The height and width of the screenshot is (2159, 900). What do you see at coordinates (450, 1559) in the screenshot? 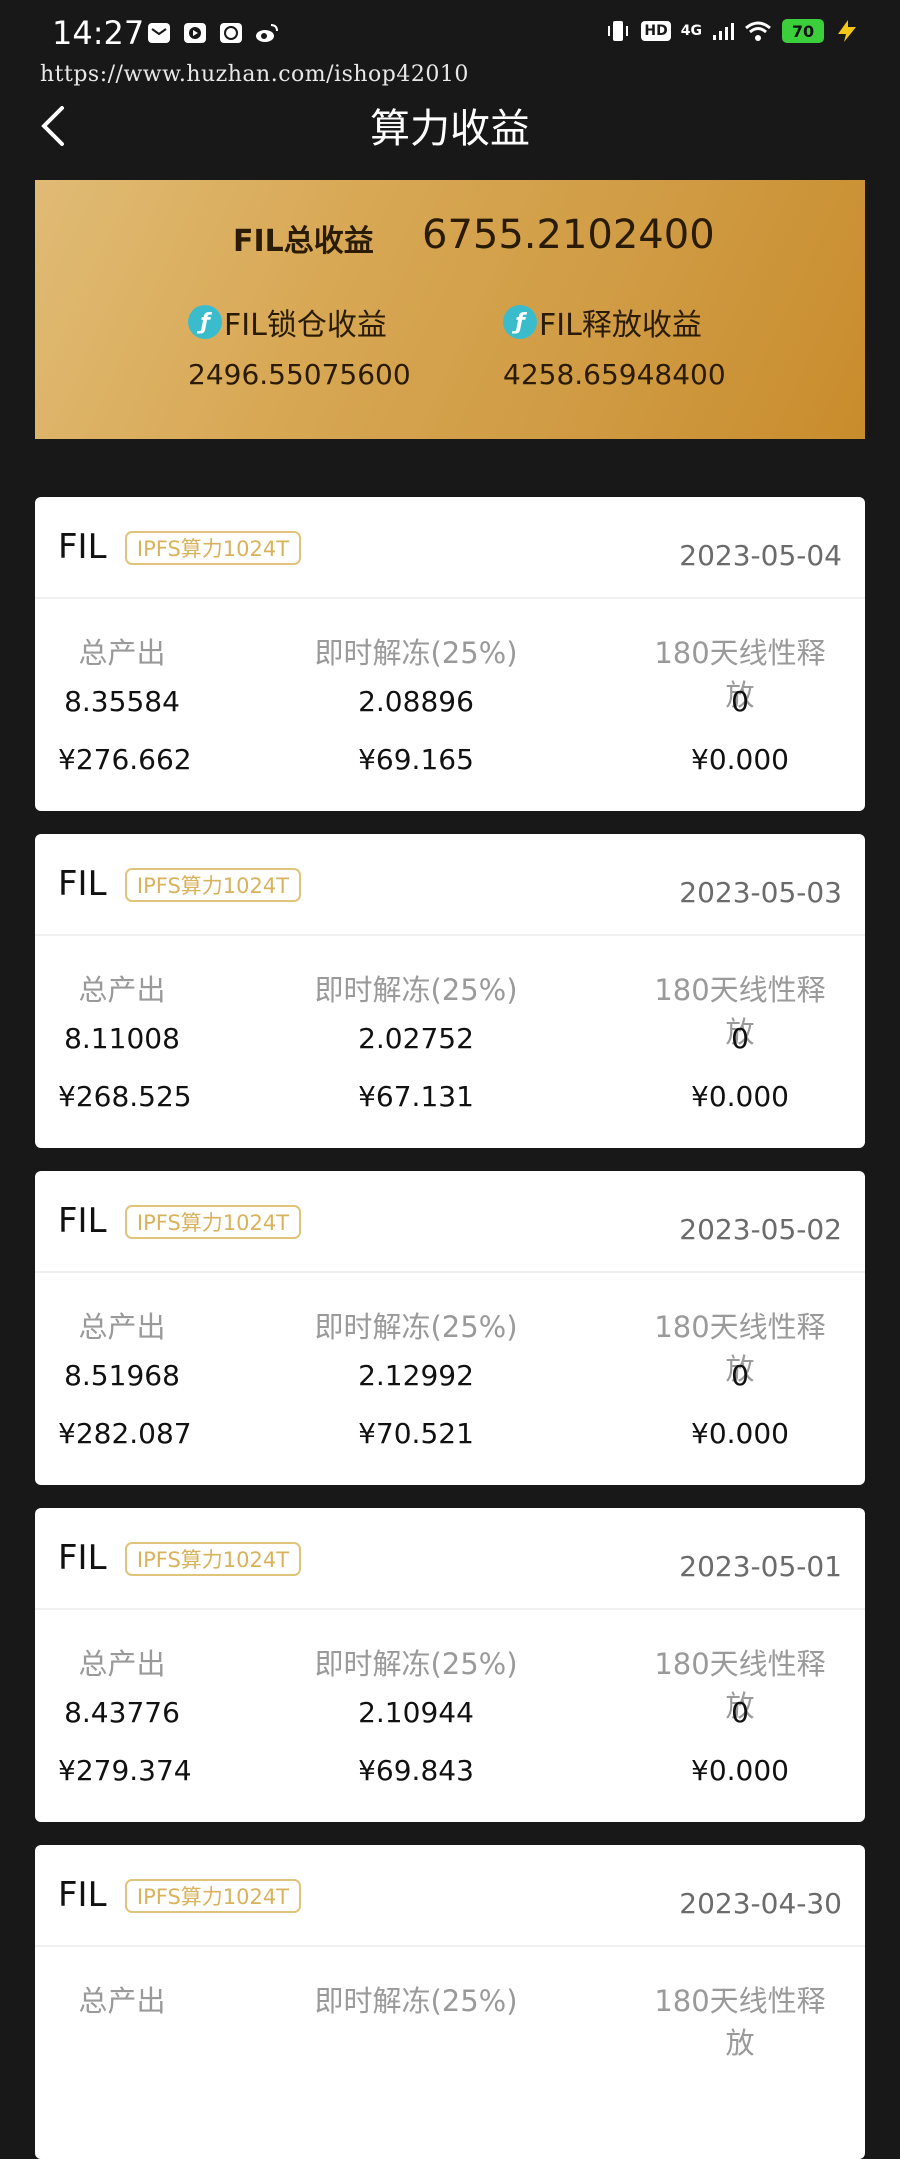
I see `card-header: FIL IPFS算力1024T 2023-05-01` at bounding box center [450, 1559].